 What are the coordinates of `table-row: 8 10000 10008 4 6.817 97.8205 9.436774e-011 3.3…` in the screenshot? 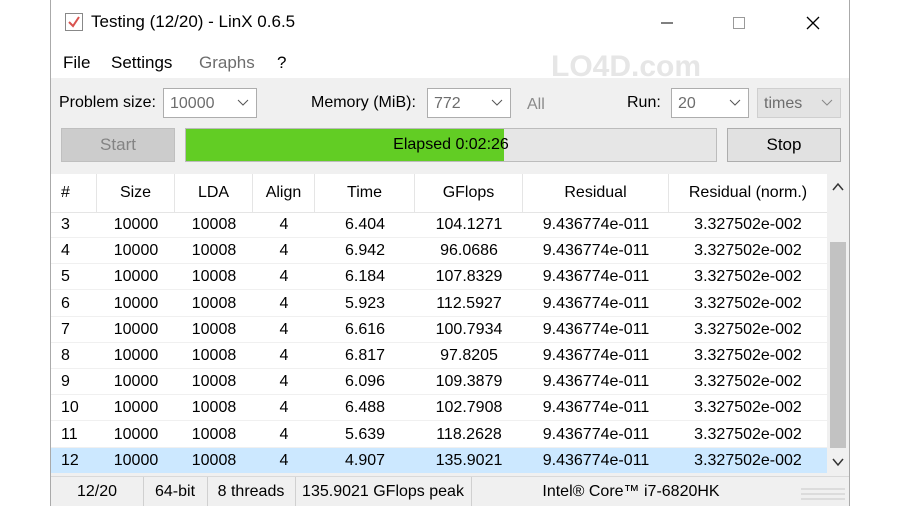 It's located at (439, 356).